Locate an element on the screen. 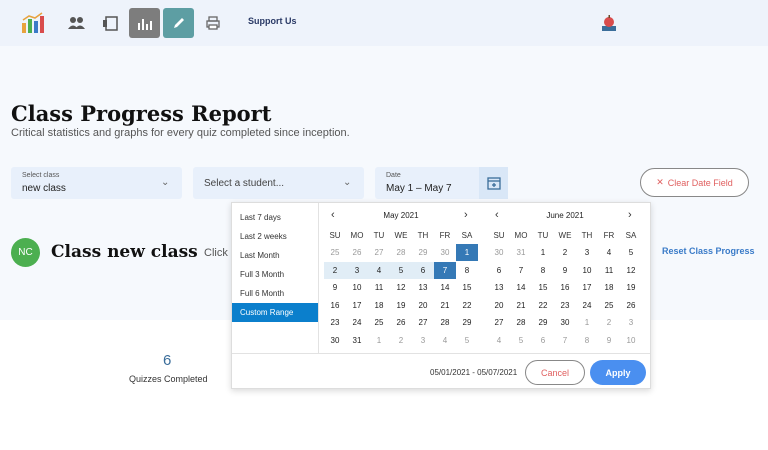  date-field: Date May 1 – May 7 is located at coordinates (441, 183).